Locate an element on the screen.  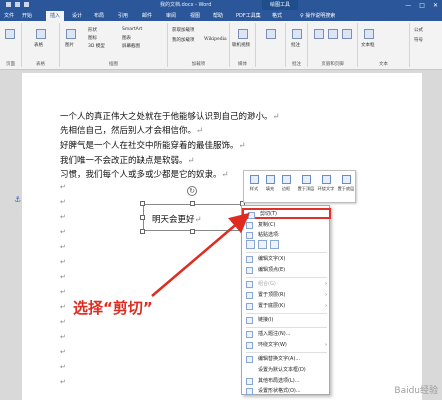
copy-icon is located at coordinates (249, 225).